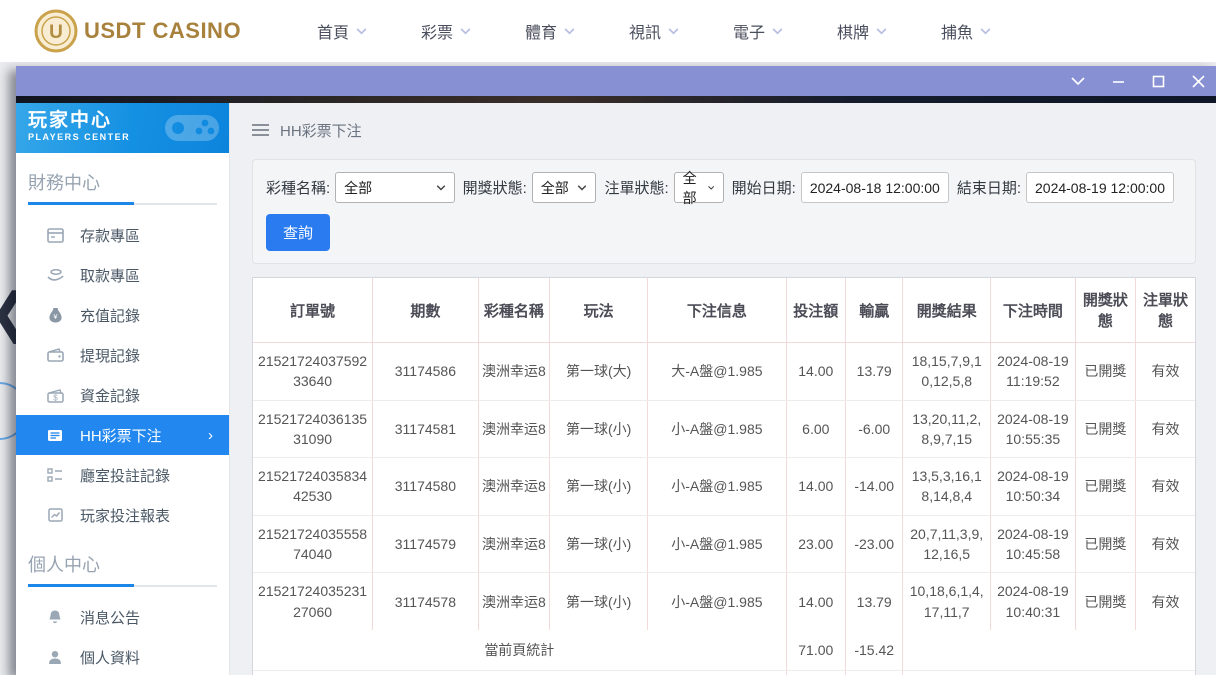 The image size is (1216, 675). What do you see at coordinates (1049, 673) in the screenshot?
I see `total-summary-empty` at bounding box center [1049, 673].